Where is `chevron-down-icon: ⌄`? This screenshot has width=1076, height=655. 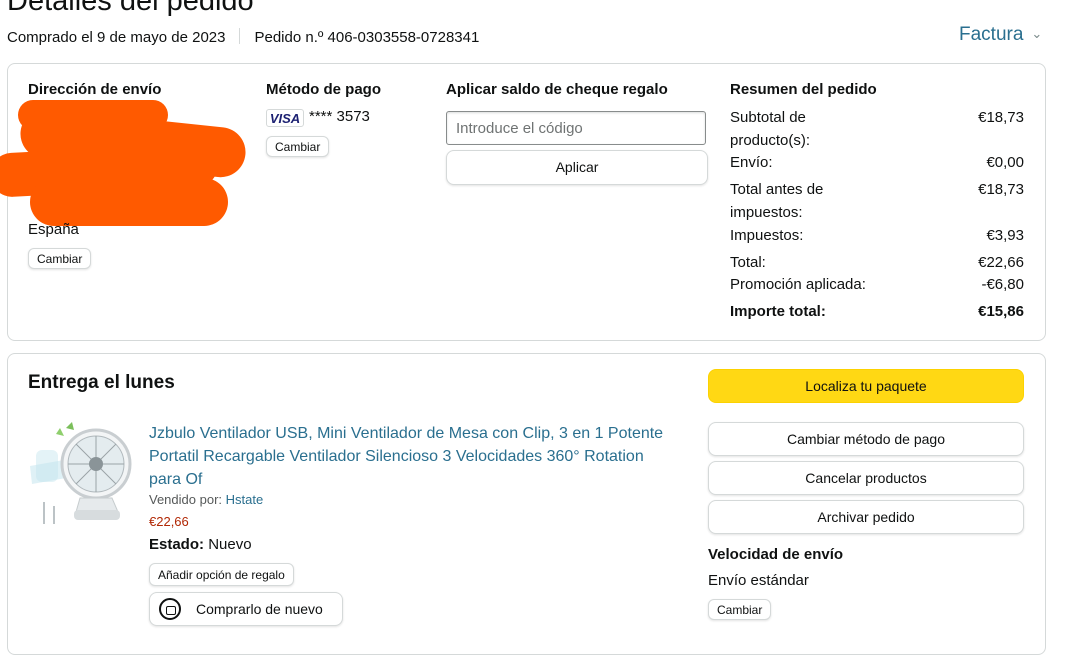
chevron-down-icon: ⌄ is located at coordinates (1037, 33).